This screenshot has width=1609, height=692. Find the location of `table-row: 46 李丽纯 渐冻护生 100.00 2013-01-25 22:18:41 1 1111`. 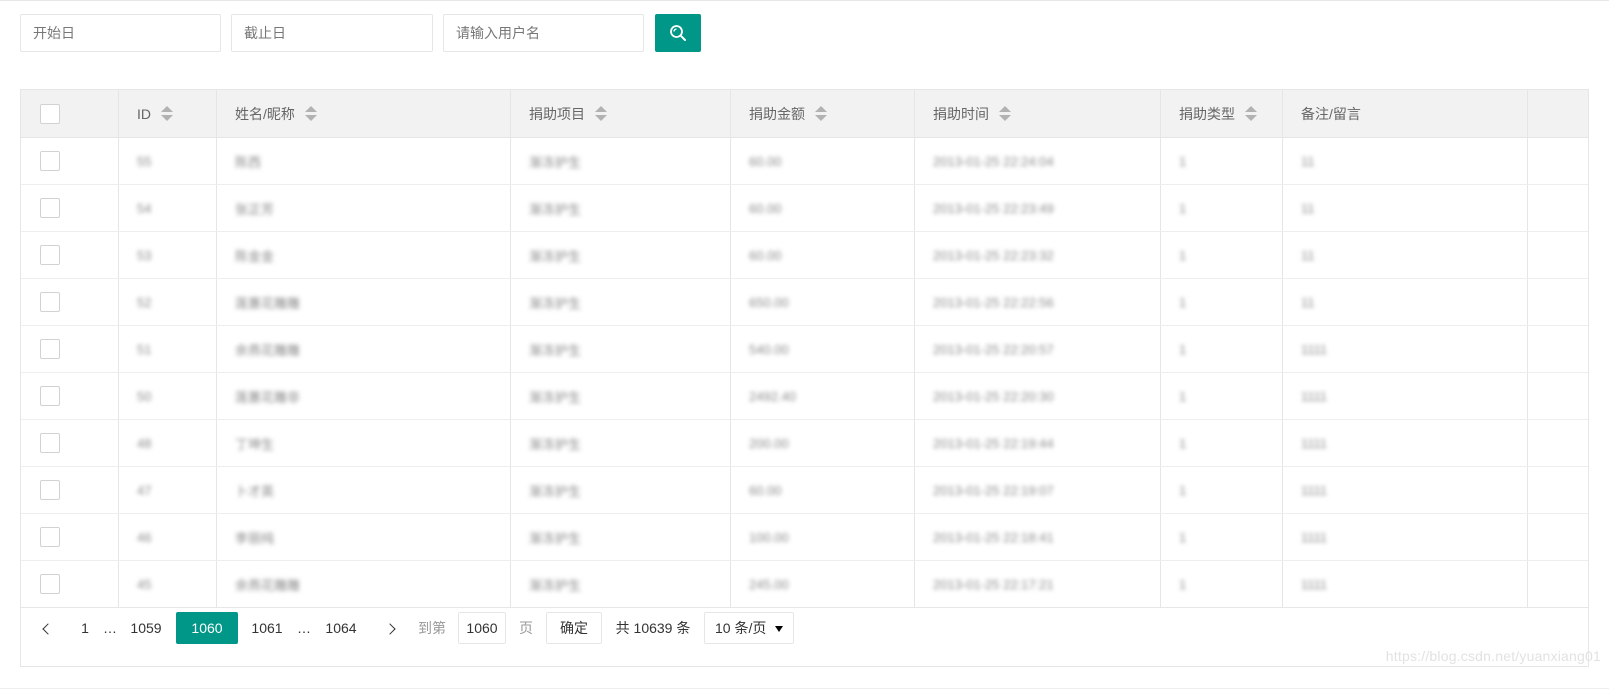

table-row: 46 李丽纯 渐冻护生 100.00 2013-01-25 22:18:41 1 1111 is located at coordinates (804, 537).